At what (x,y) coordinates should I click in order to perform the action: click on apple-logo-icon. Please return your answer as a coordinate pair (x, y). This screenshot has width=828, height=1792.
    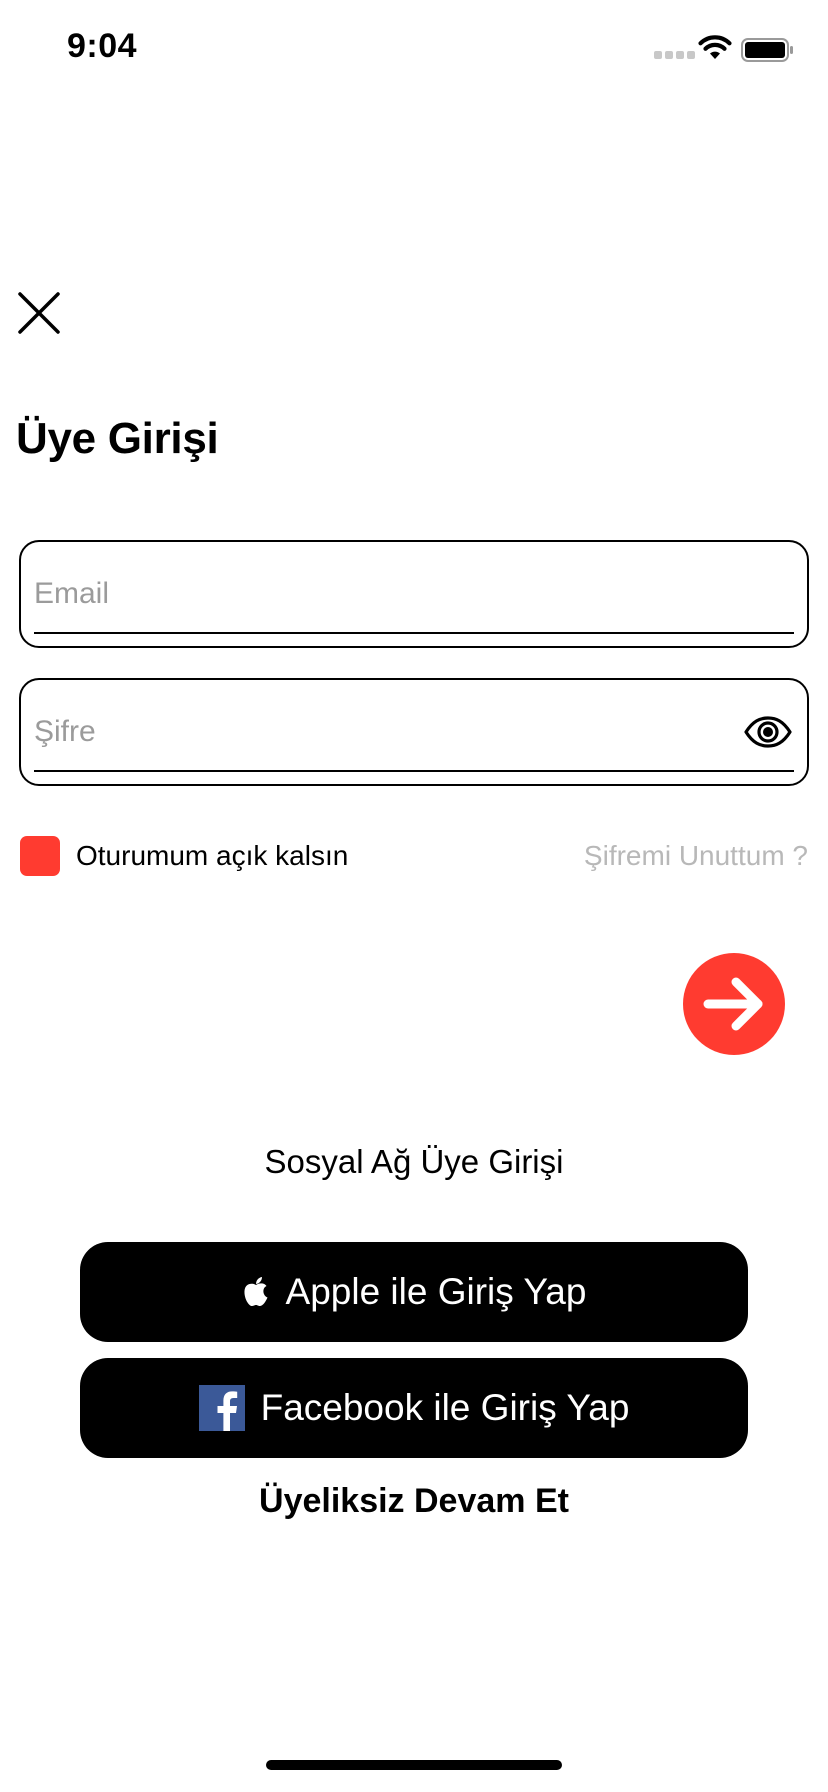
    Looking at the image, I should click on (256, 1292).